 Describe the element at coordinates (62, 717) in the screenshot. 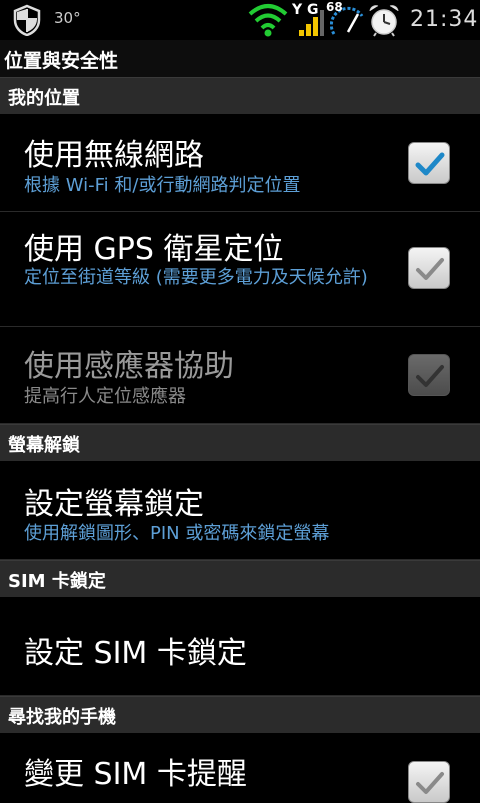

I see `section-header-label: 尋找我的手機` at that location.